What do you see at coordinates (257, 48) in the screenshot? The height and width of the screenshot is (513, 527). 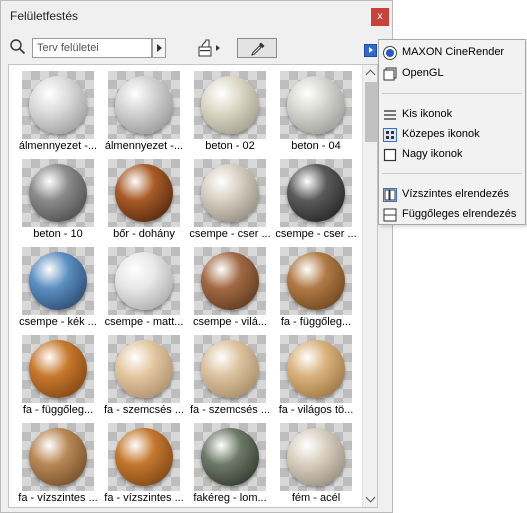 I see `eyedropper-button` at bounding box center [257, 48].